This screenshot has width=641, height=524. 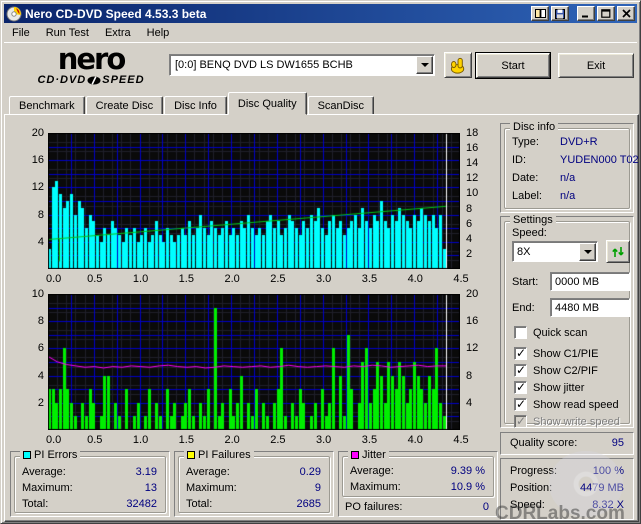 I want to click on save-image-button, so click(x=560, y=13).